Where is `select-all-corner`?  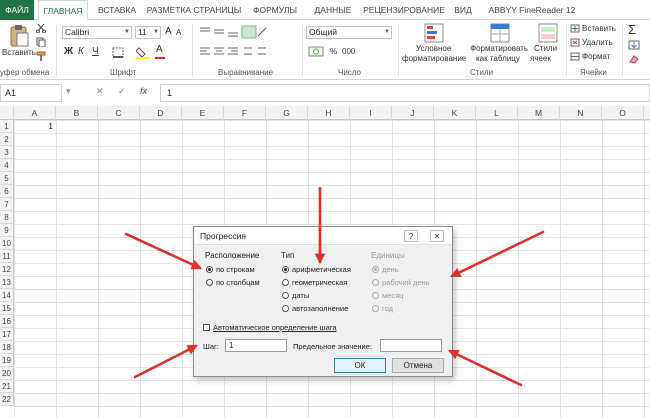
select-all-corner is located at coordinates (7, 113).